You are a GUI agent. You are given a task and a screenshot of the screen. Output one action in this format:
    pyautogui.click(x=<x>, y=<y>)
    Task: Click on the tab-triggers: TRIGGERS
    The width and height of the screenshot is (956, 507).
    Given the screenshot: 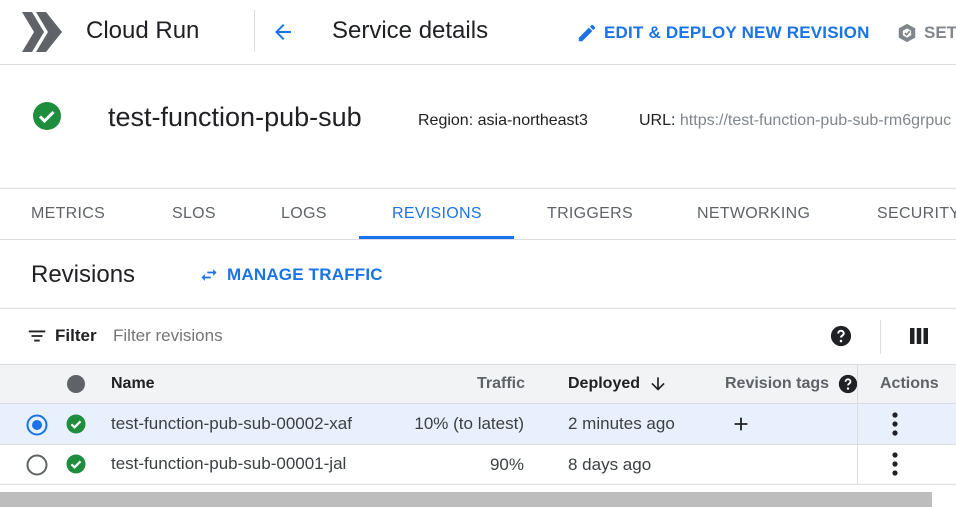 What is the action you would take?
    pyautogui.click(x=590, y=214)
    